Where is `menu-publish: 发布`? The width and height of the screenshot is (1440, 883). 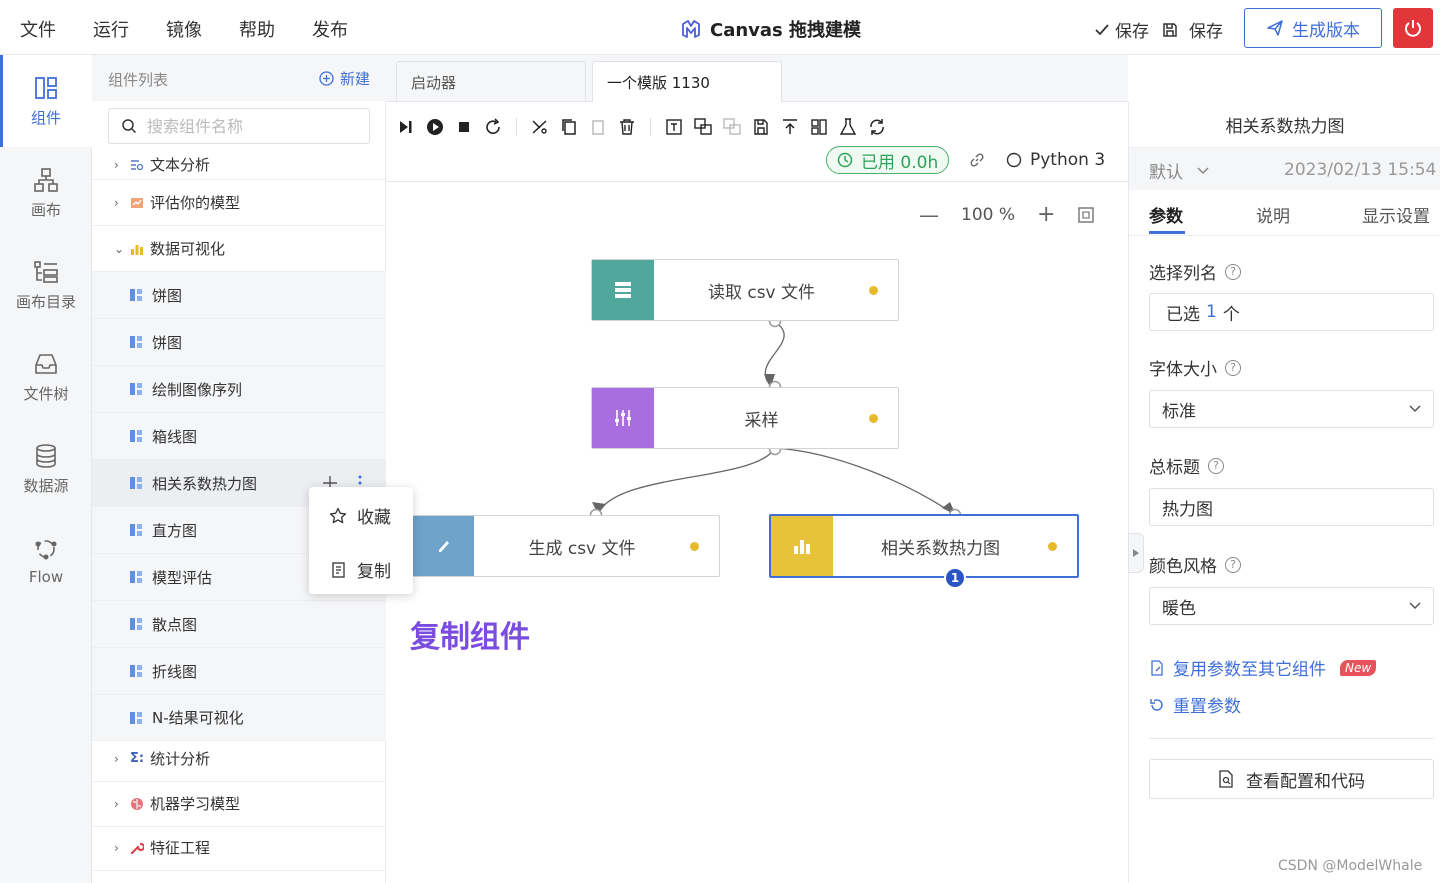
menu-publish: 发布 is located at coordinates (330, 29).